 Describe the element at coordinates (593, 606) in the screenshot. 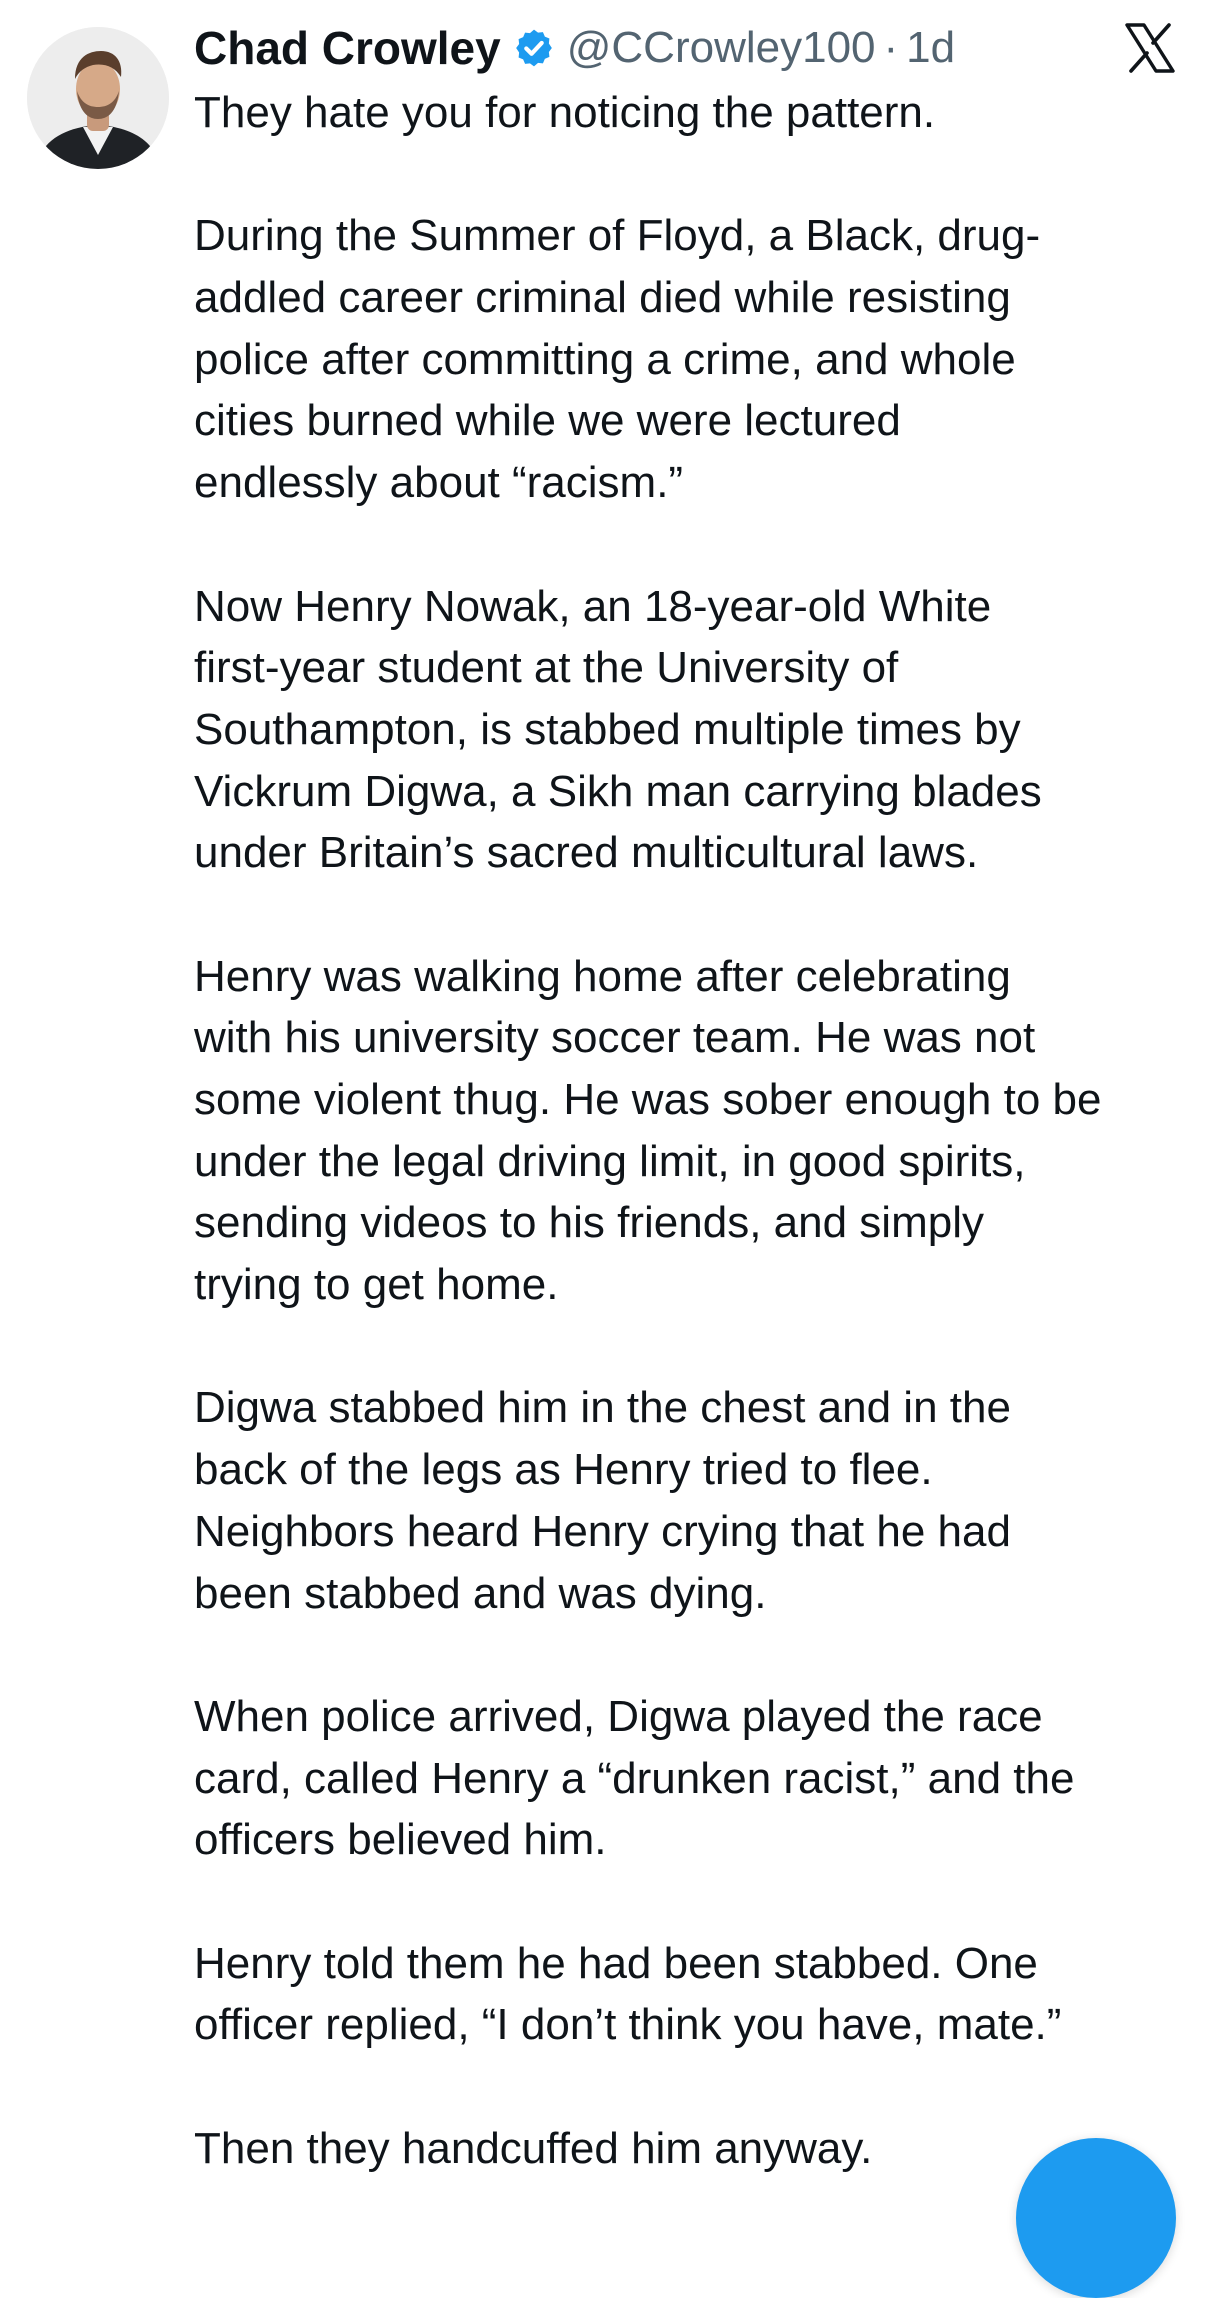

I see `tweet-text-line: Now Henry Nowak, an 18-year-old White` at that location.